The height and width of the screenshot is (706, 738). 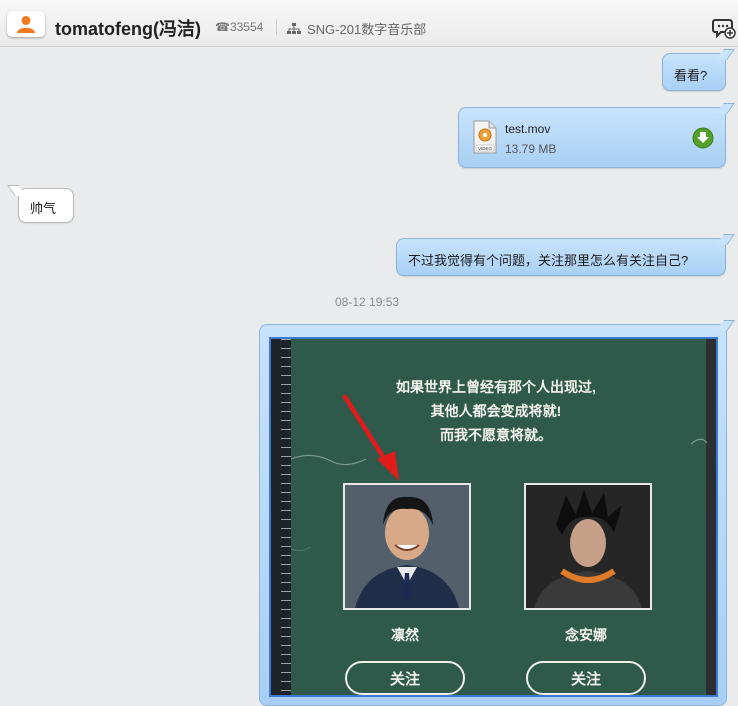 I want to click on incoming-message: 帅气, so click(x=46, y=205).